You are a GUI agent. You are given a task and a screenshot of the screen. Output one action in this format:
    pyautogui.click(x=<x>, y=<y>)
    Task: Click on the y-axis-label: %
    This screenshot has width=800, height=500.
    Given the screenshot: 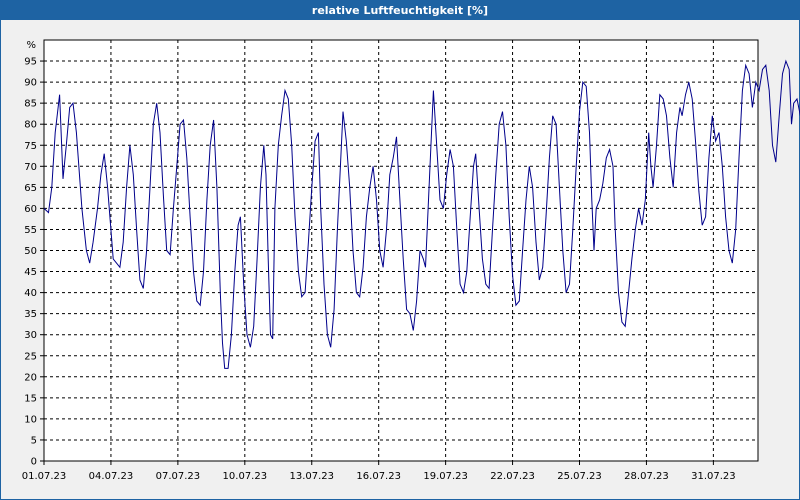 What is the action you would take?
    pyautogui.click(x=31, y=45)
    